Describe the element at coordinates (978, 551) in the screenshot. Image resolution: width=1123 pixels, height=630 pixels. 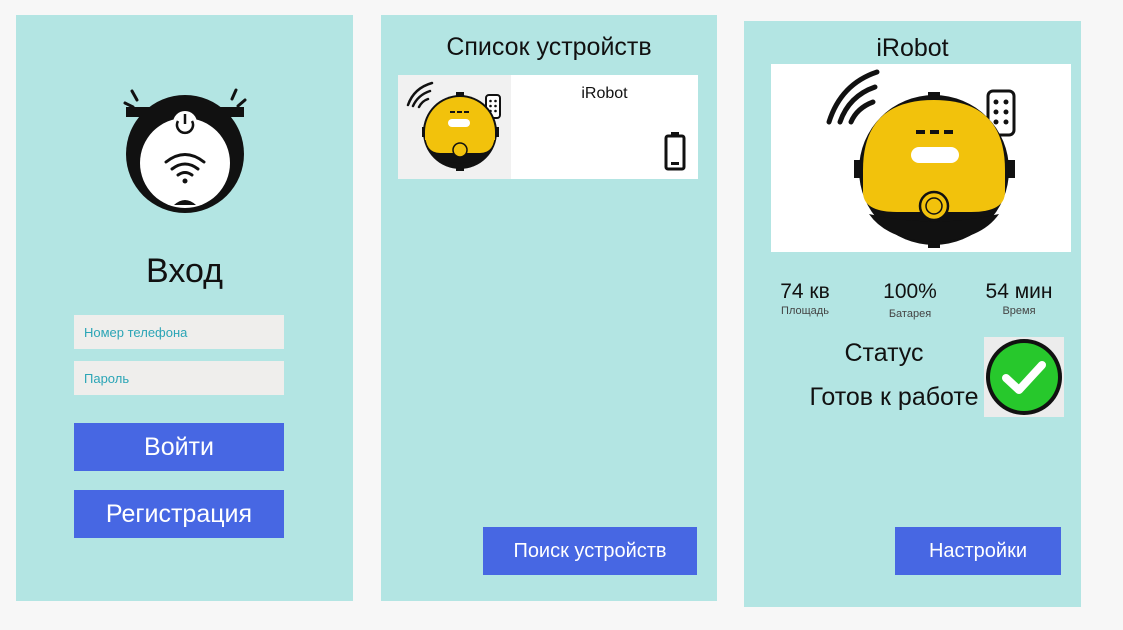
I see `settings-button: Настройки` at that location.